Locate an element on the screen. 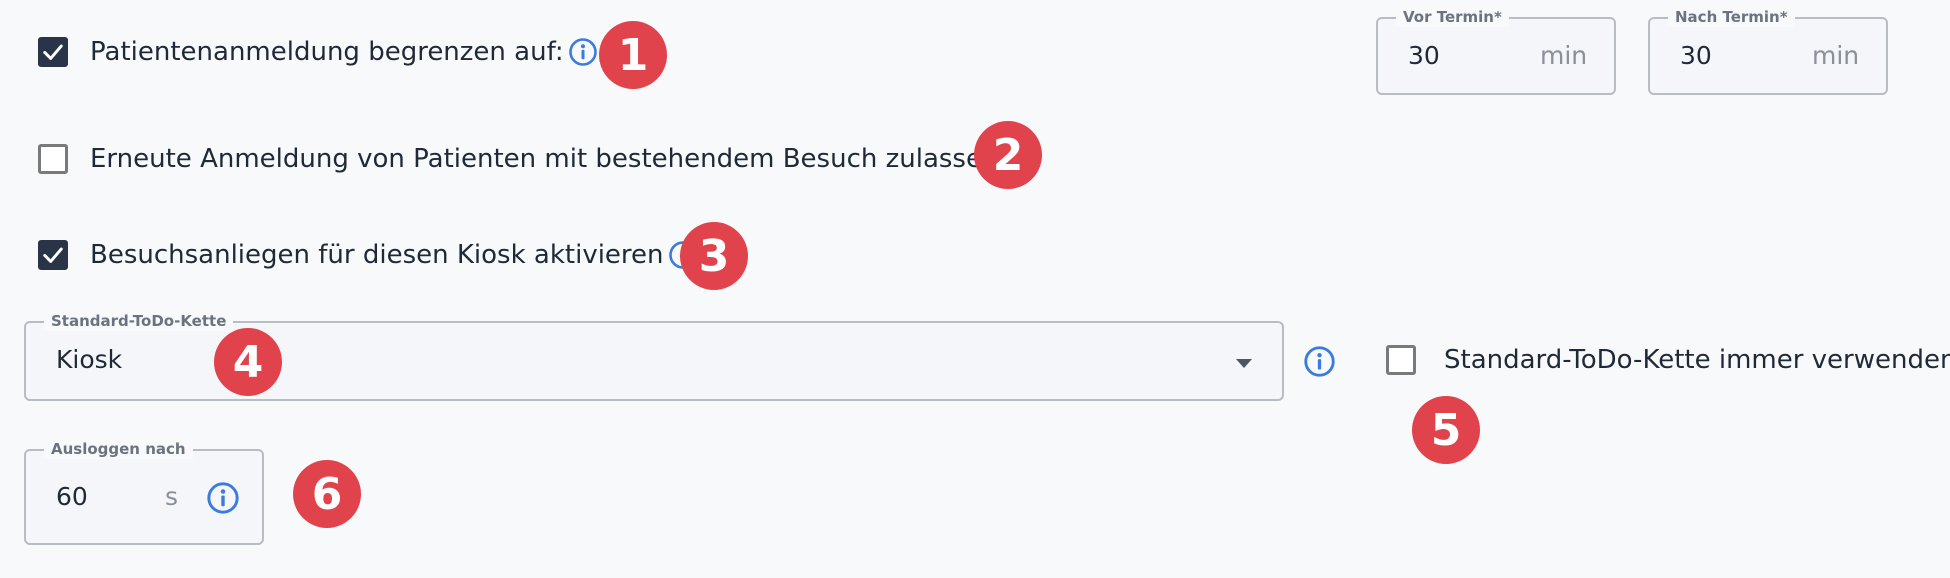 Image resolution: width=1950 pixels, height=578 pixels. step-badge-1: 1 is located at coordinates (633, 55).